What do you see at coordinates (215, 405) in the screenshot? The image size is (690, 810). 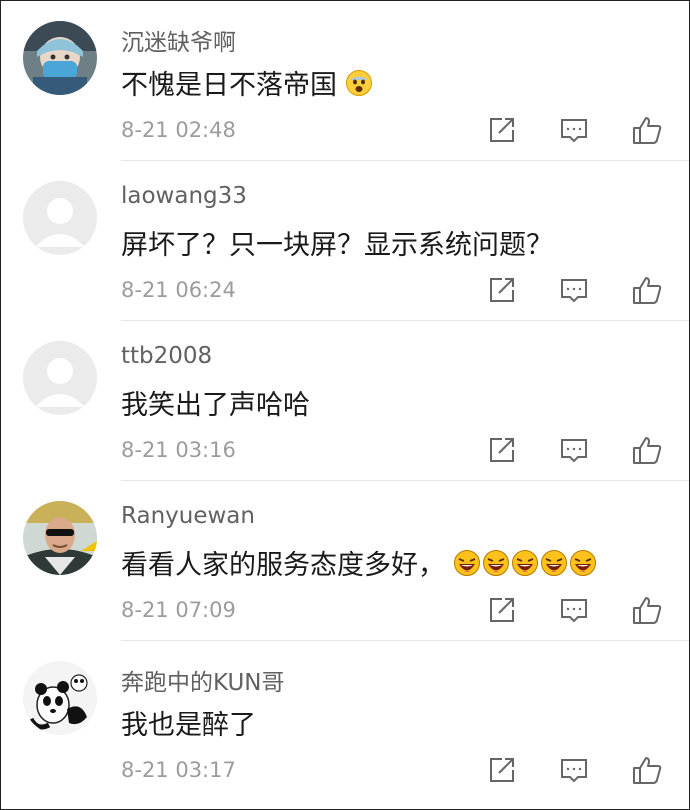 I see `comment-text-content: 我笑出了声哈哈` at bounding box center [215, 405].